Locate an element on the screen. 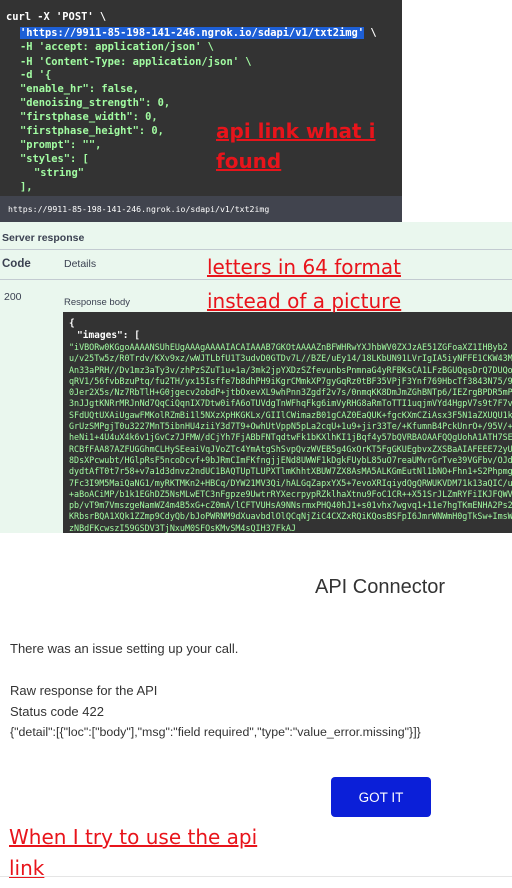 Image resolution: width=512 pixels, height=888 pixels. server-response-heading: Server response is located at coordinates (43, 238).